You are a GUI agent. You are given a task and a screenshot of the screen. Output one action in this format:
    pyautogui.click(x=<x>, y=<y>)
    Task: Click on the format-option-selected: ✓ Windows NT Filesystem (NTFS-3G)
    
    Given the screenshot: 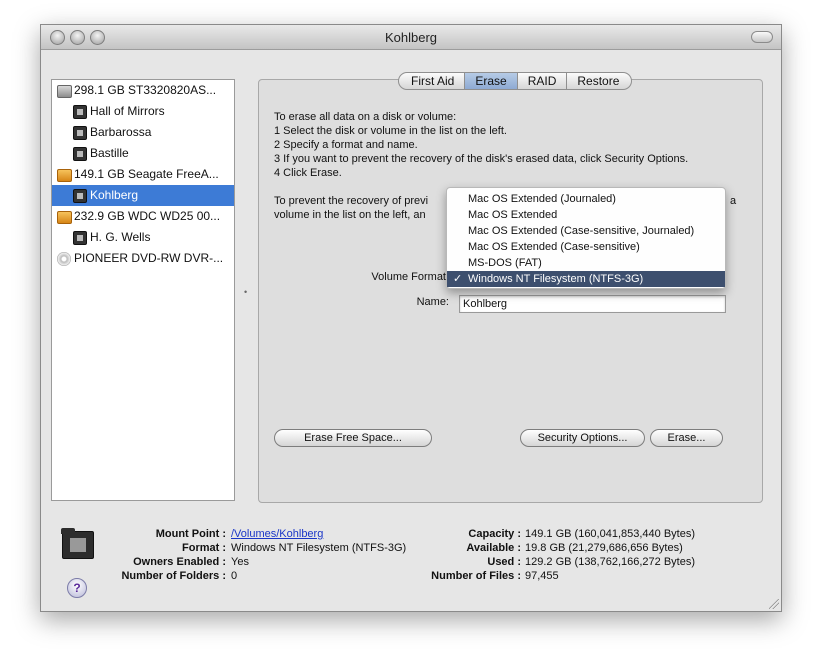 What is the action you would take?
    pyautogui.click(x=586, y=279)
    